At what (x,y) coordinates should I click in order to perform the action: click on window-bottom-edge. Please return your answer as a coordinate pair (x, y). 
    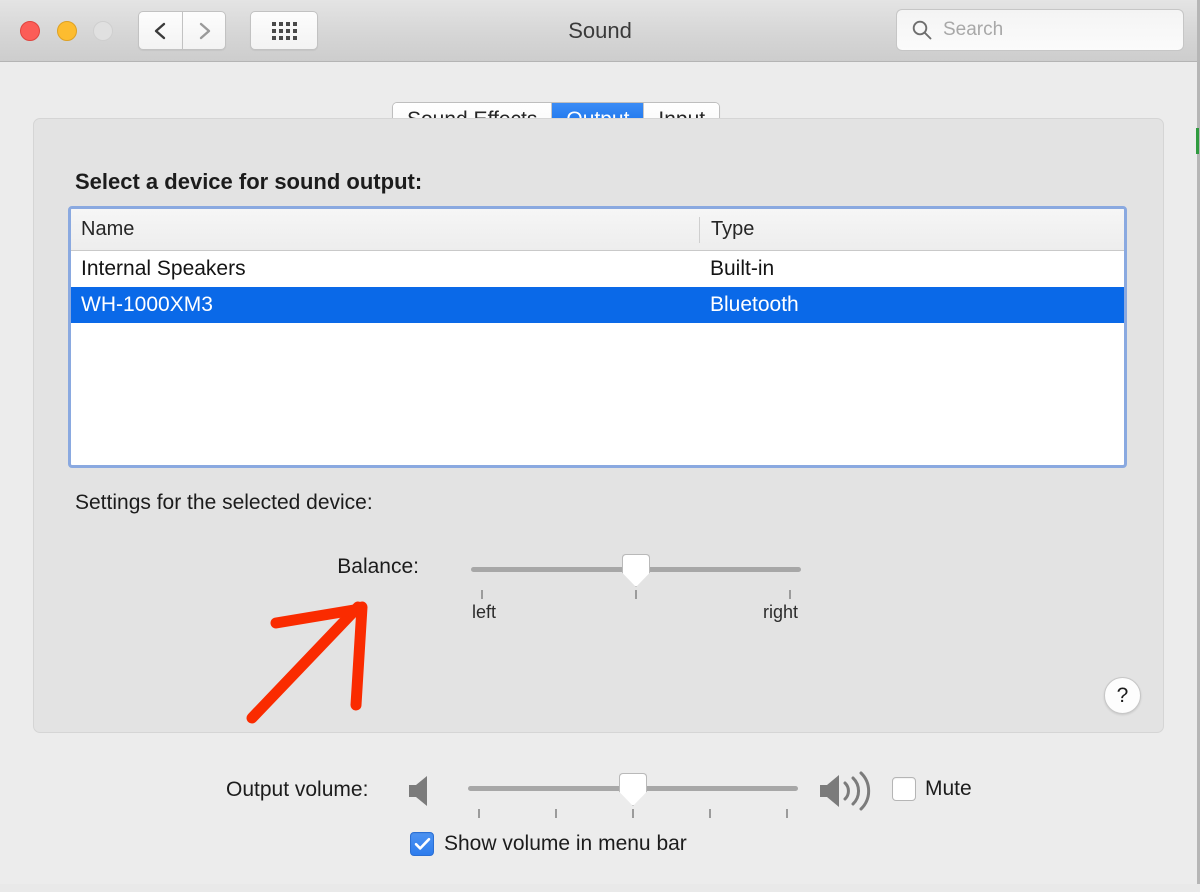
    Looking at the image, I should click on (600, 888).